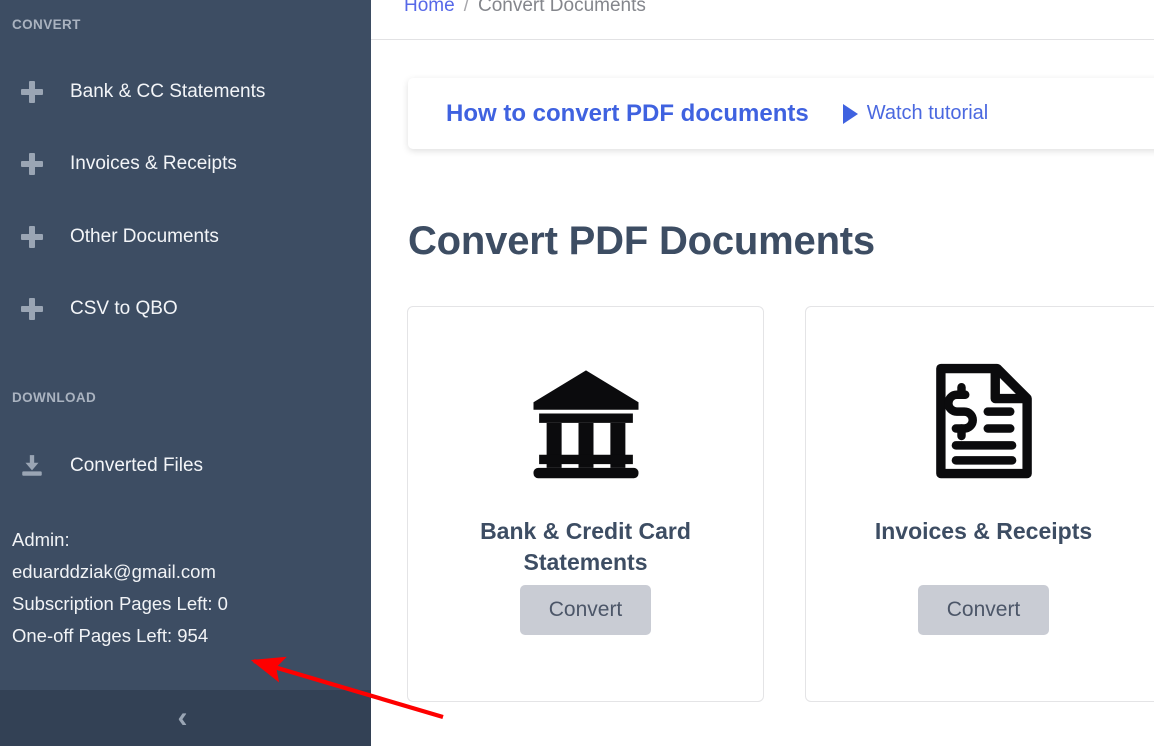 The width and height of the screenshot is (1154, 746). I want to click on one-off-pages-left: One-off Pages Left: 954, so click(110, 635).